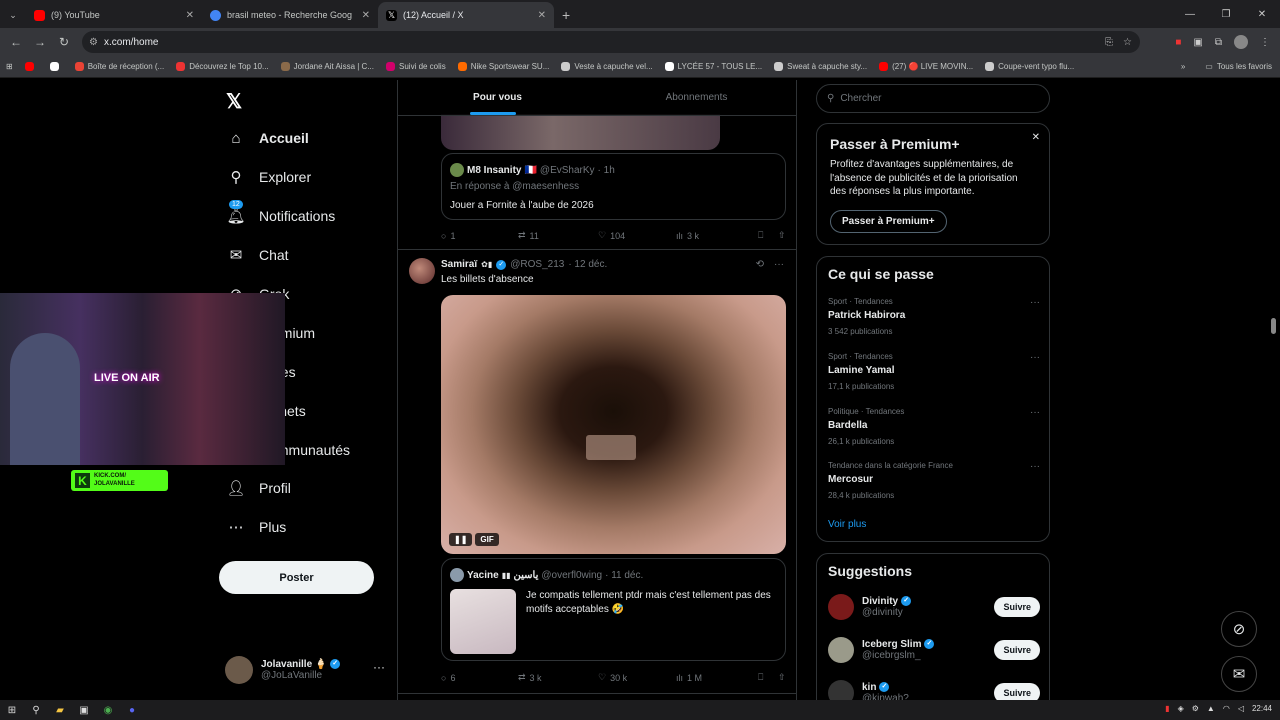 The image size is (1280, 720). What do you see at coordinates (537, 264) in the screenshot?
I see `author-handle: @ROS_213` at bounding box center [537, 264].